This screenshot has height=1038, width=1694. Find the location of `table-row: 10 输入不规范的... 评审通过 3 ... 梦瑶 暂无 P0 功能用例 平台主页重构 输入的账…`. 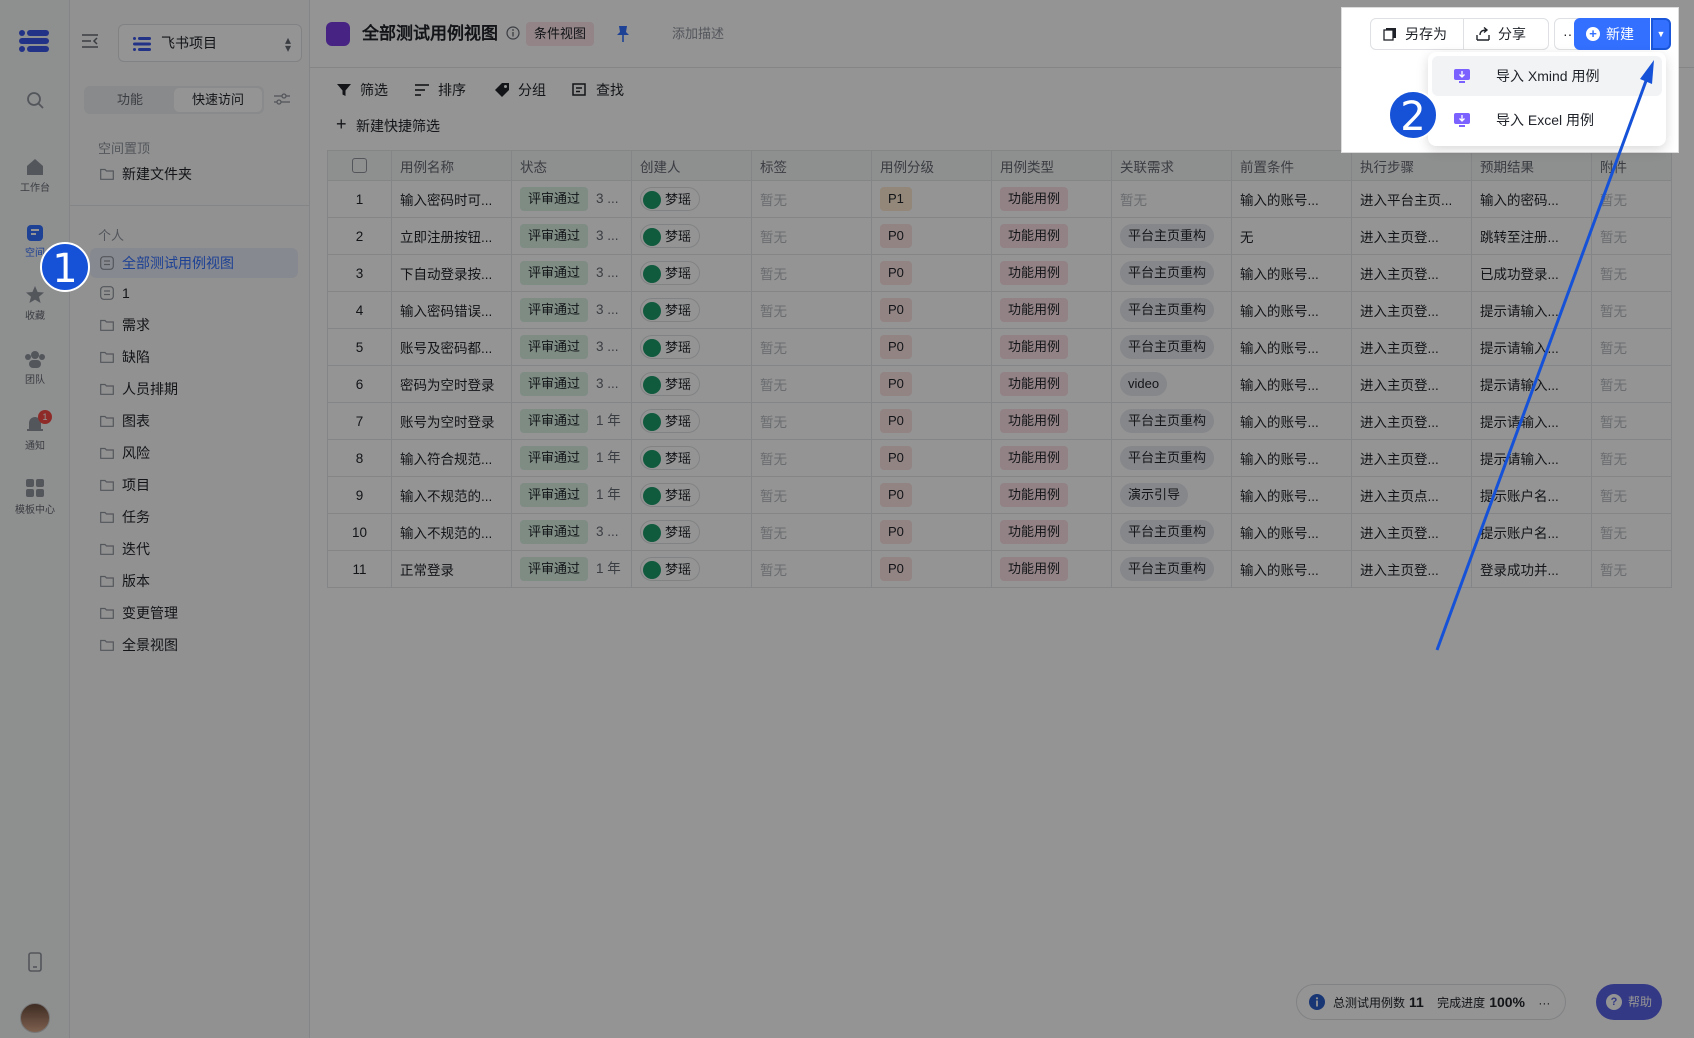

table-row: 10 输入不规范的... 评审通过 3 ... 梦瑶 暂无 P0 功能用例 平台主页重构 输入的账… is located at coordinates (999, 532).